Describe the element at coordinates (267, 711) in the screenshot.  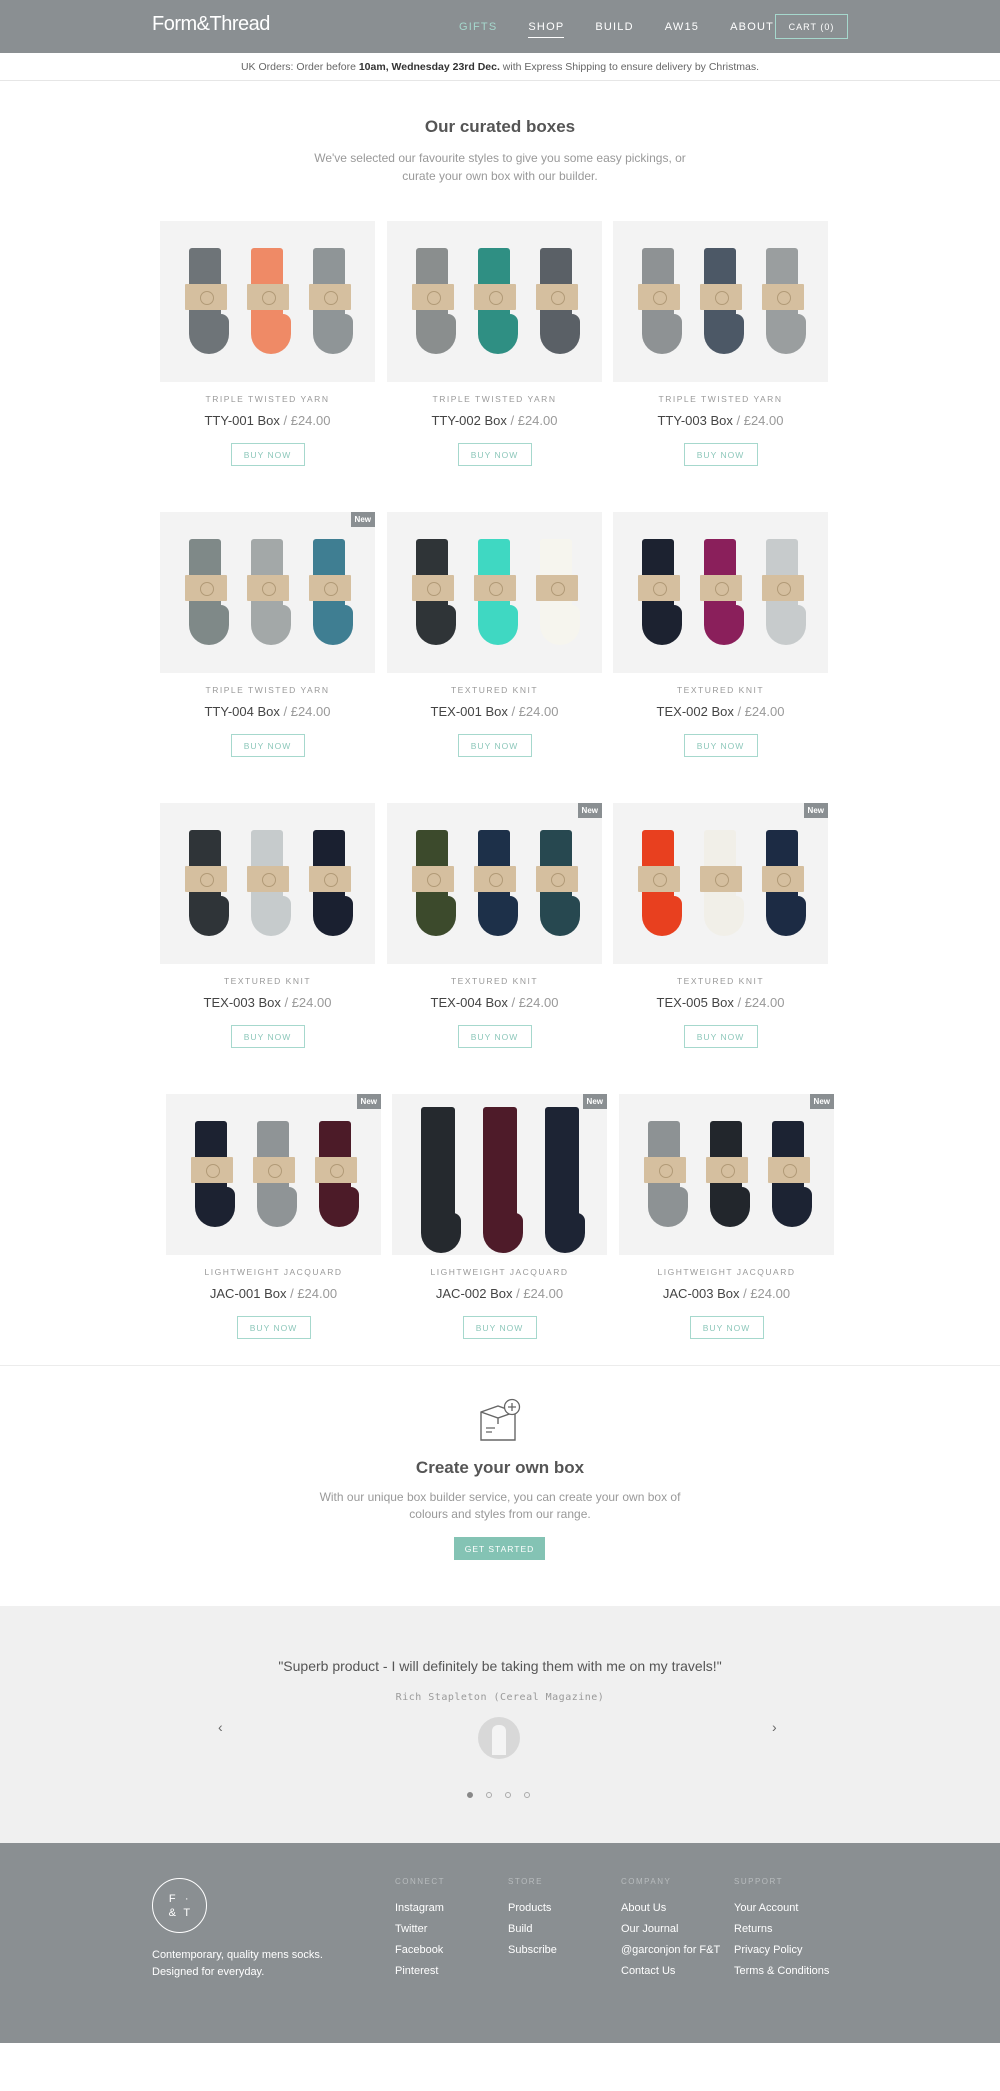
I see `product-title: TTY-004 Box / £24.00` at that location.